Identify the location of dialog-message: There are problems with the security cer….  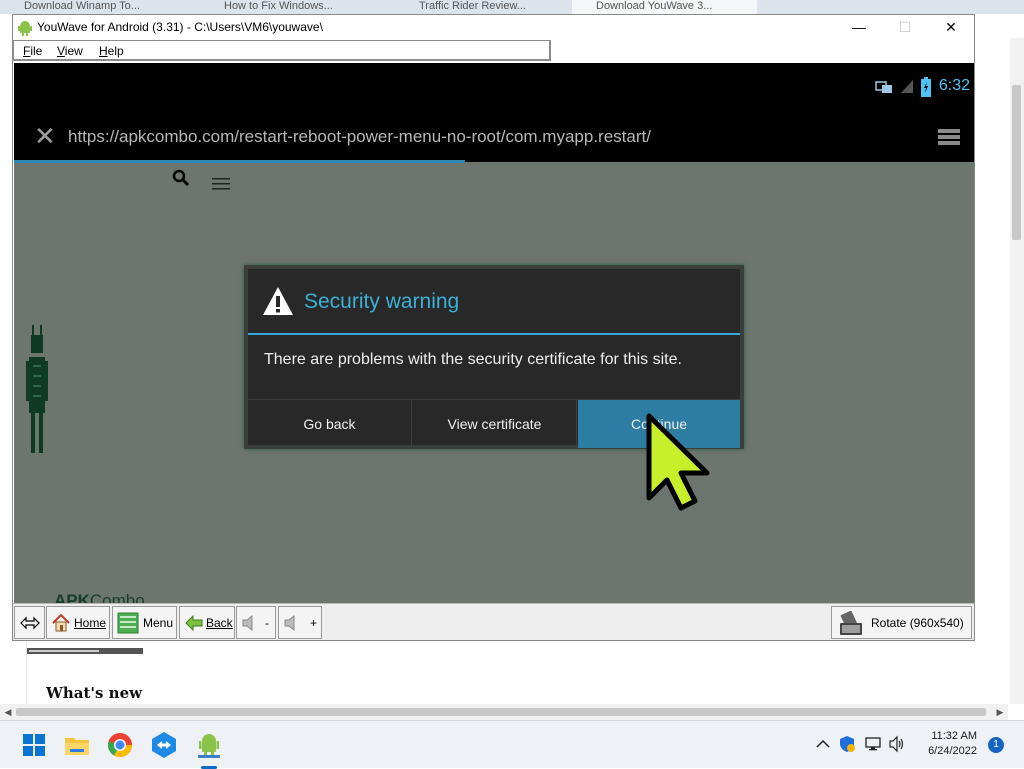
(473, 359).